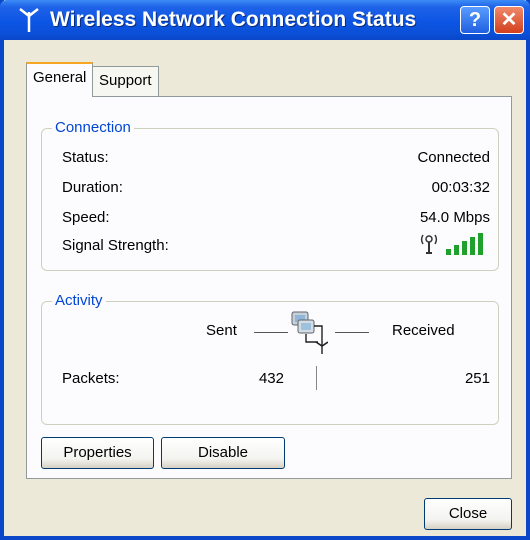 The height and width of the screenshot is (540, 530). What do you see at coordinates (271, 378) in the screenshot?
I see `packets-sent-value: 432` at bounding box center [271, 378].